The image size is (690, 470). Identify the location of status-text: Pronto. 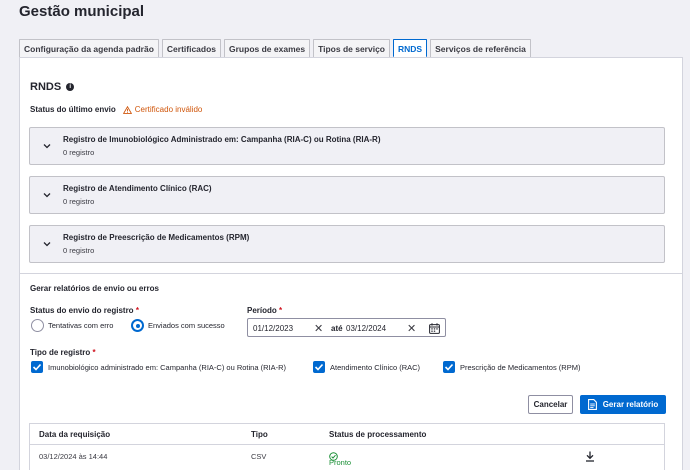
(340, 462).